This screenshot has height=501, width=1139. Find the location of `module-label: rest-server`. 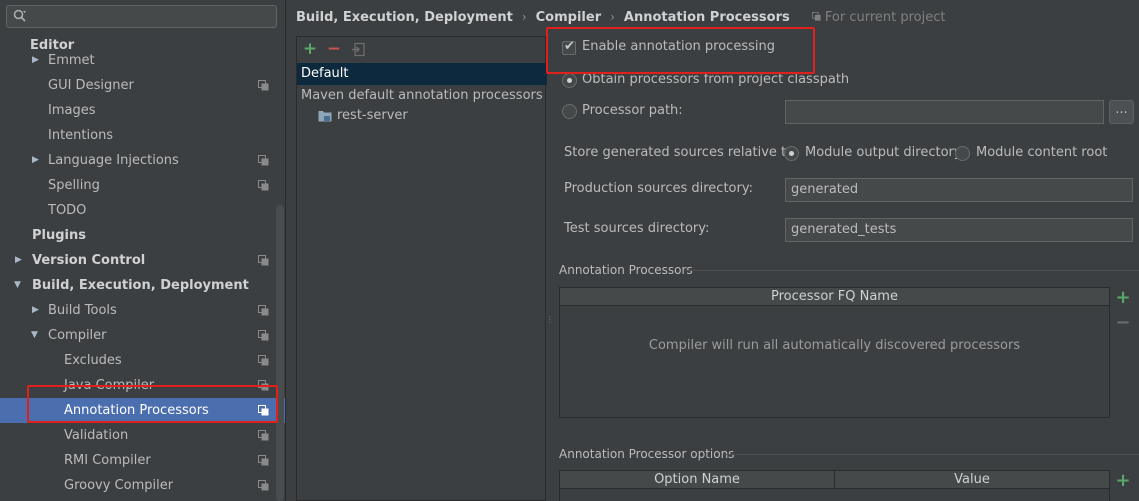

module-label: rest-server is located at coordinates (372, 115).